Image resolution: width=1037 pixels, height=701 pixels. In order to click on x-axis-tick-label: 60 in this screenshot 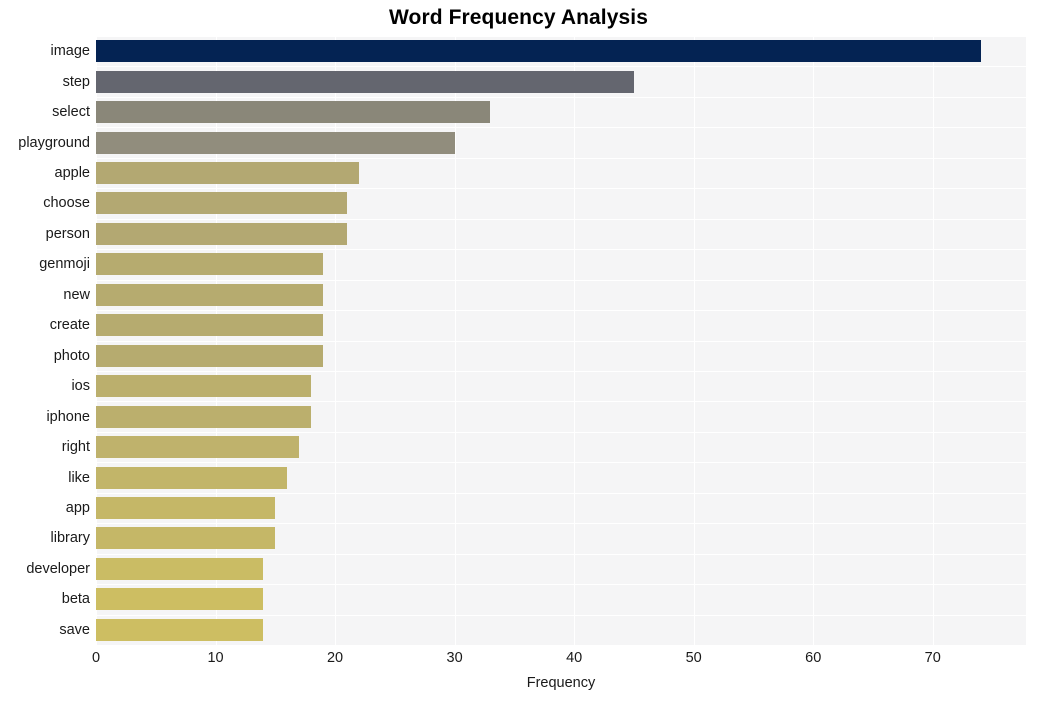, I will do `click(813, 658)`.